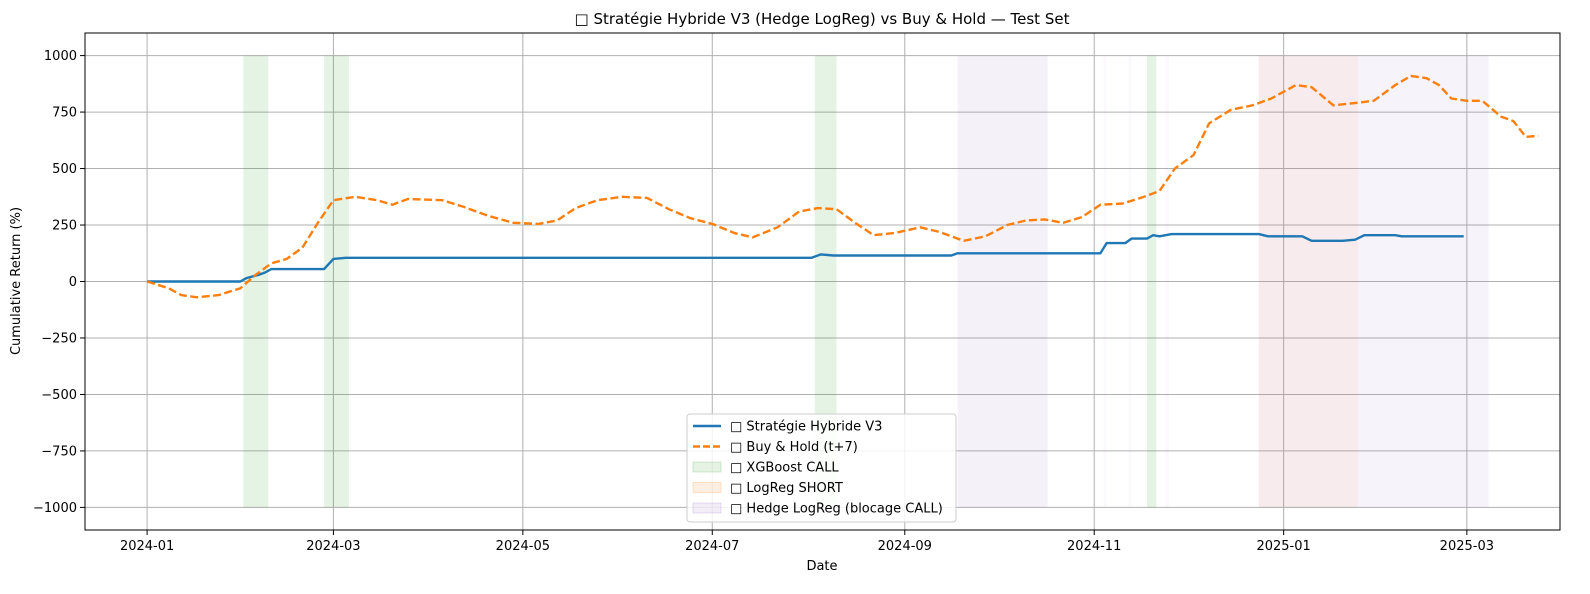  Describe the element at coordinates (1283, 546) in the screenshot. I see `x-tick-label: 2025-01` at that location.